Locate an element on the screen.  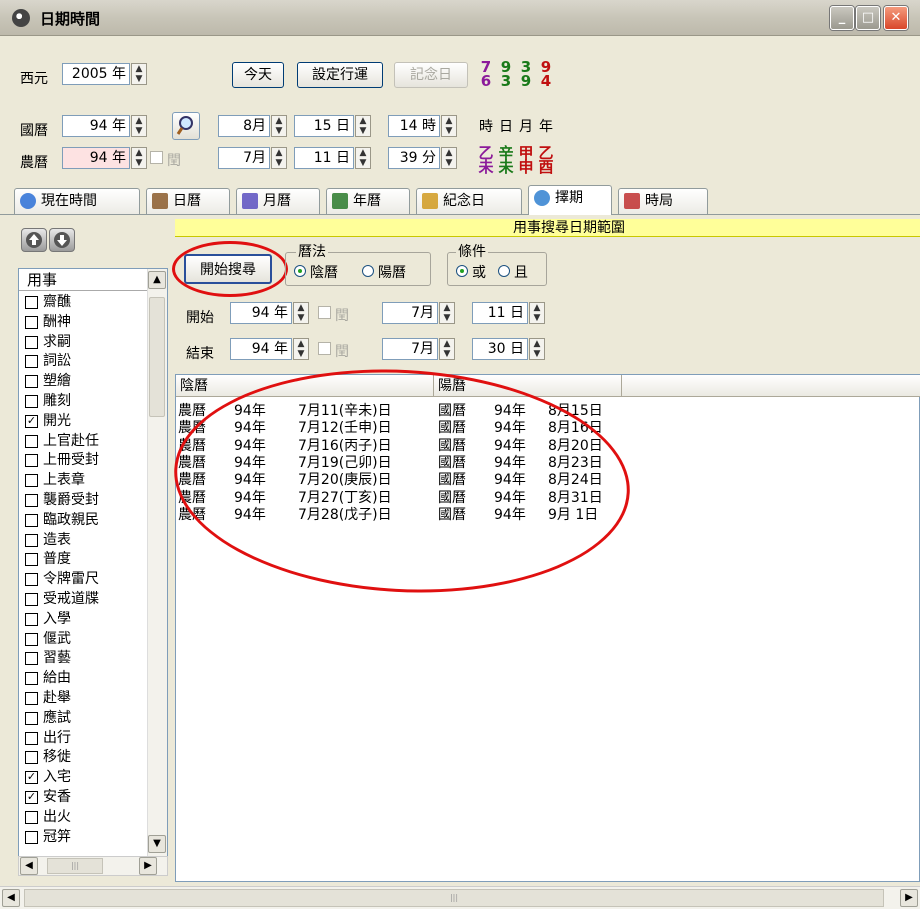
national-month-field: 8月 is located at coordinates (244, 126).